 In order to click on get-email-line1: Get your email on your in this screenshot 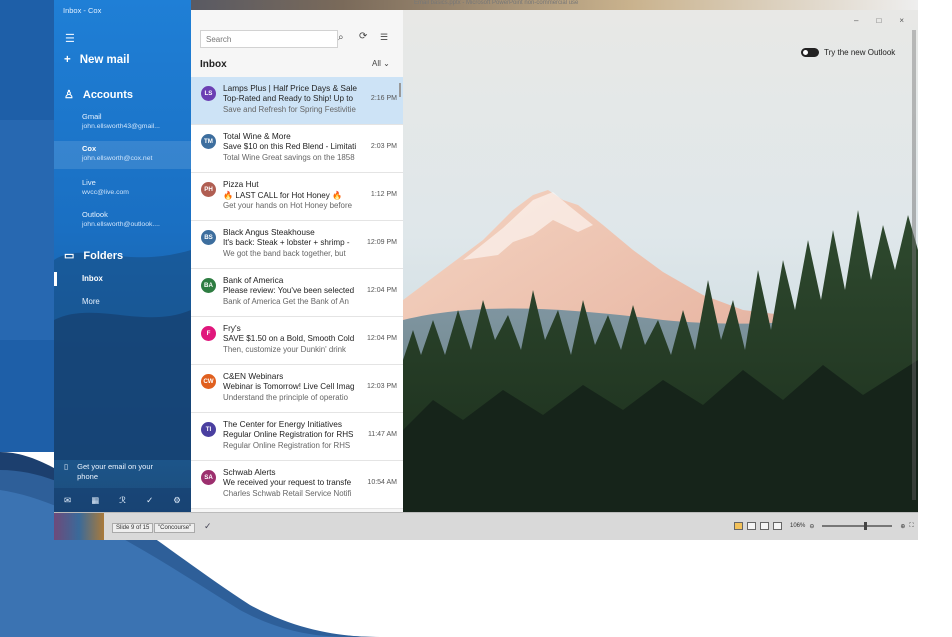, I will do `click(115, 466)`.